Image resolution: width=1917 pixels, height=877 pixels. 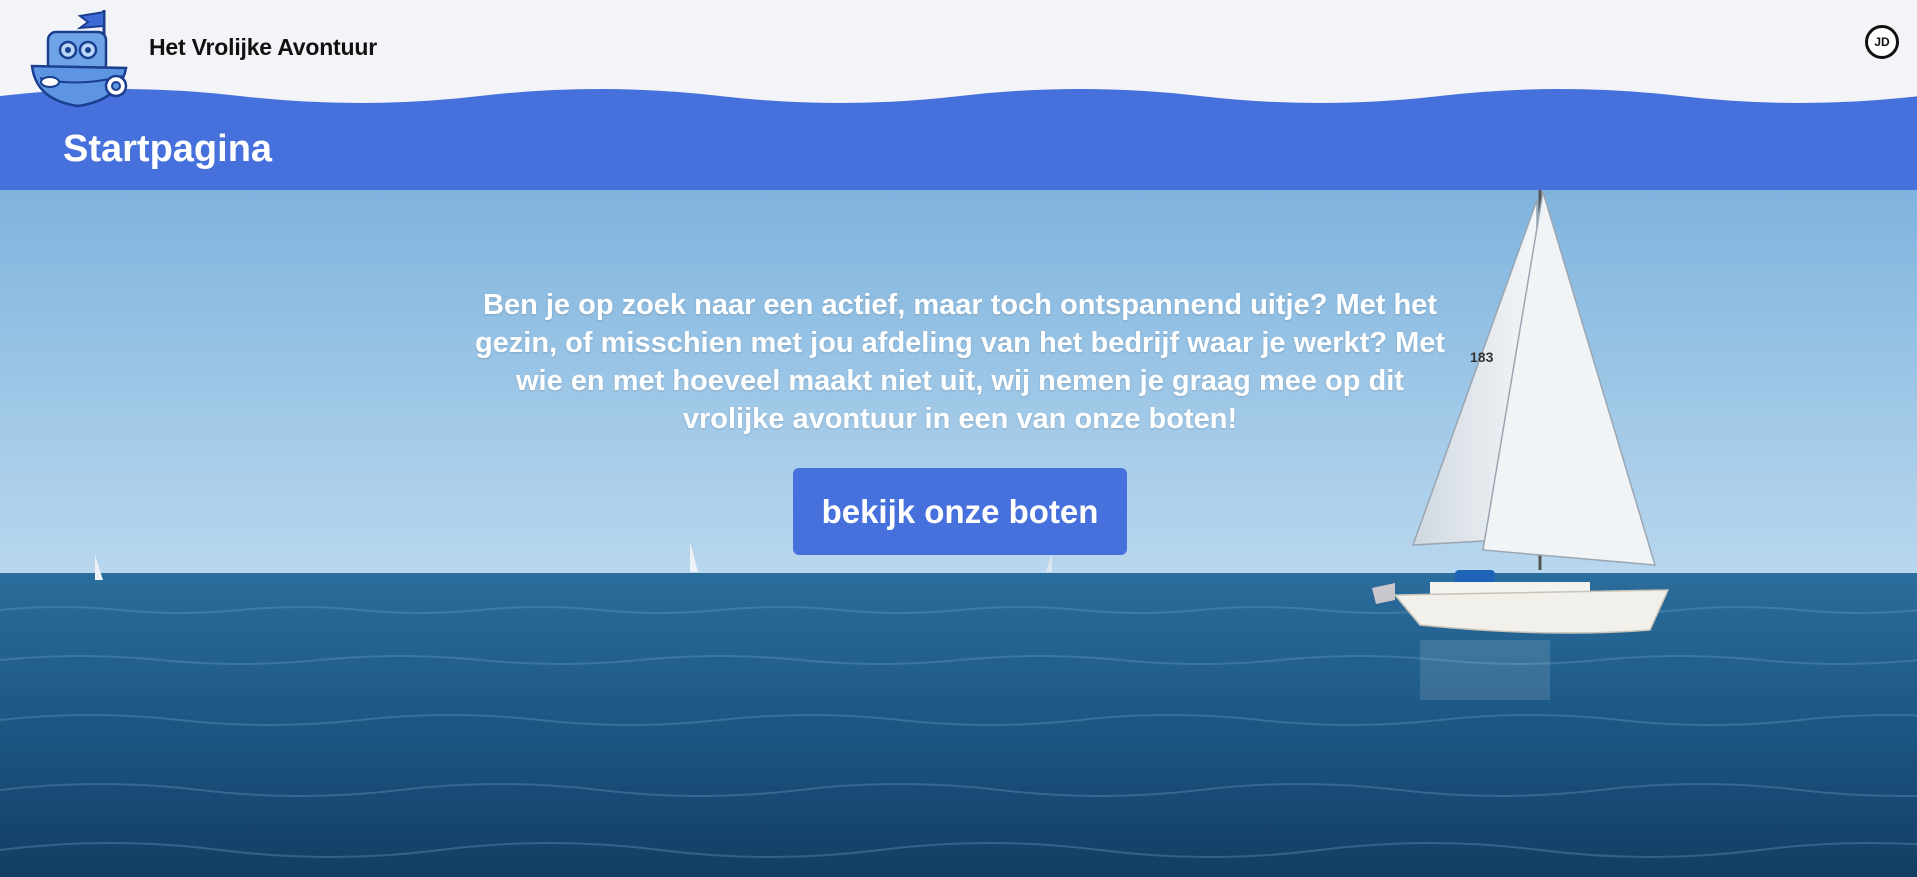 What do you see at coordinates (263, 47) in the screenshot?
I see `site-title: Het Vrolijke Avontuur` at bounding box center [263, 47].